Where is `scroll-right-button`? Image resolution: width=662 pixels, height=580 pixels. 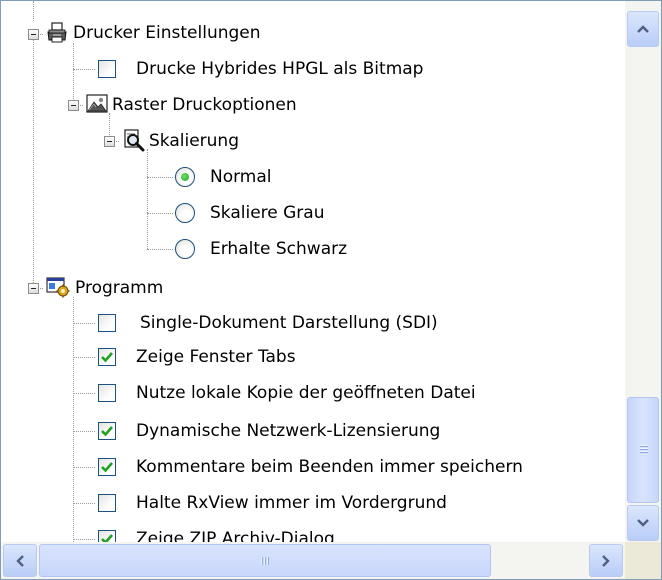
scroll-right-button is located at coordinates (606, 560).